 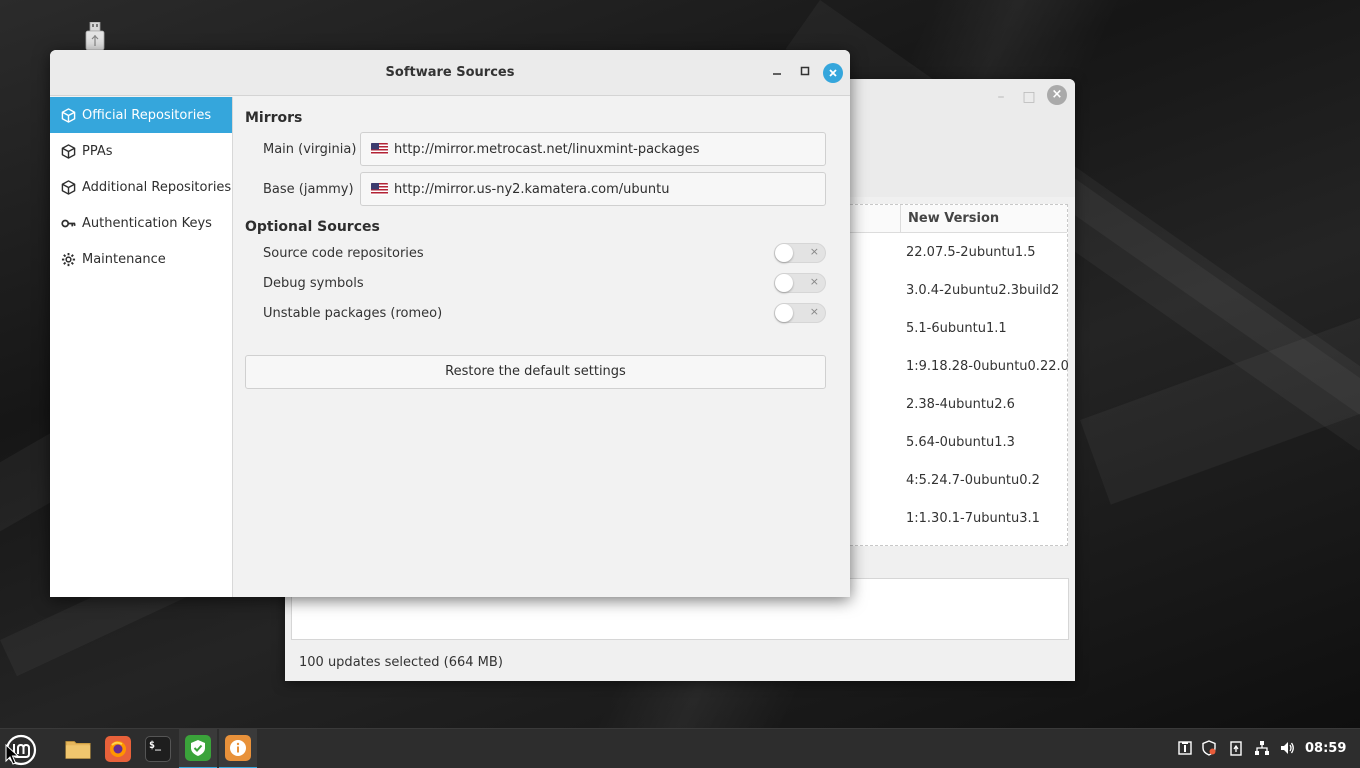 What do you see at coordinates (1185, 748) in the screenshot?
I see `notes-icon` at bounding box center [1185, 748].